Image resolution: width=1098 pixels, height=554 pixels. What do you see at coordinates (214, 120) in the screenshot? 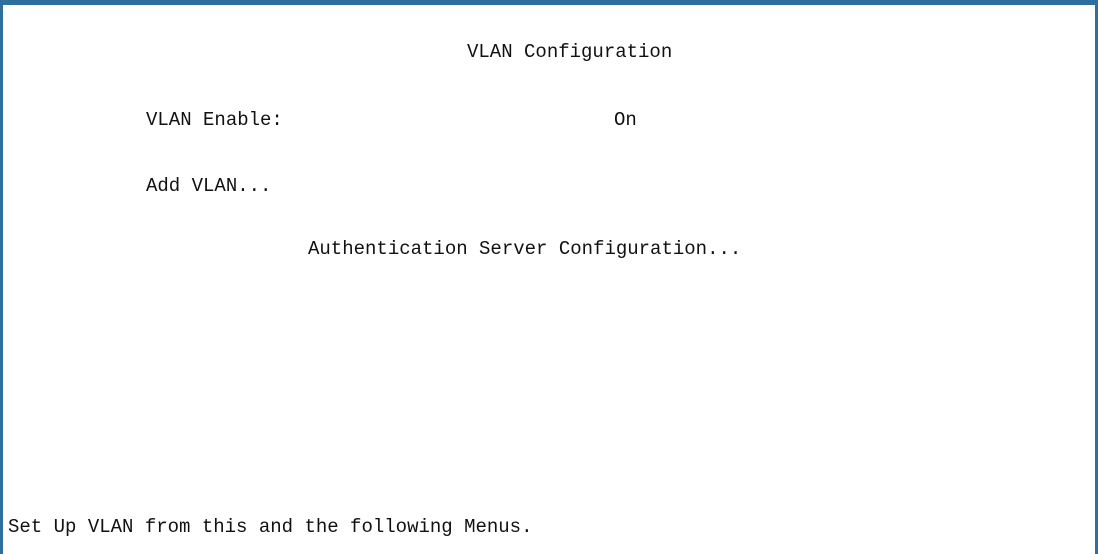
I see `vlan-enable-label: VLAN Enable:` at bounding box center [214, 120].